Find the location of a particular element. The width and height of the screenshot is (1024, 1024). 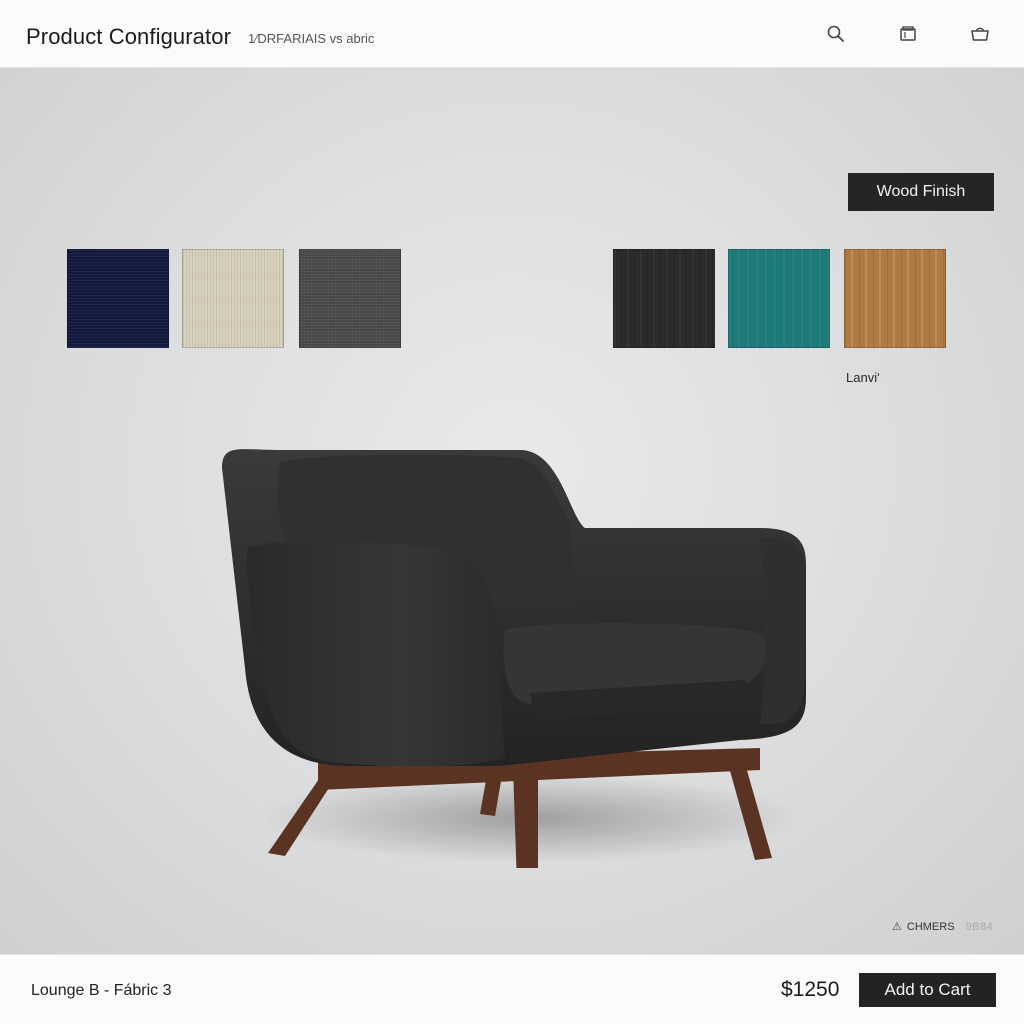

cart-icon is located at coordinates (980, 34).